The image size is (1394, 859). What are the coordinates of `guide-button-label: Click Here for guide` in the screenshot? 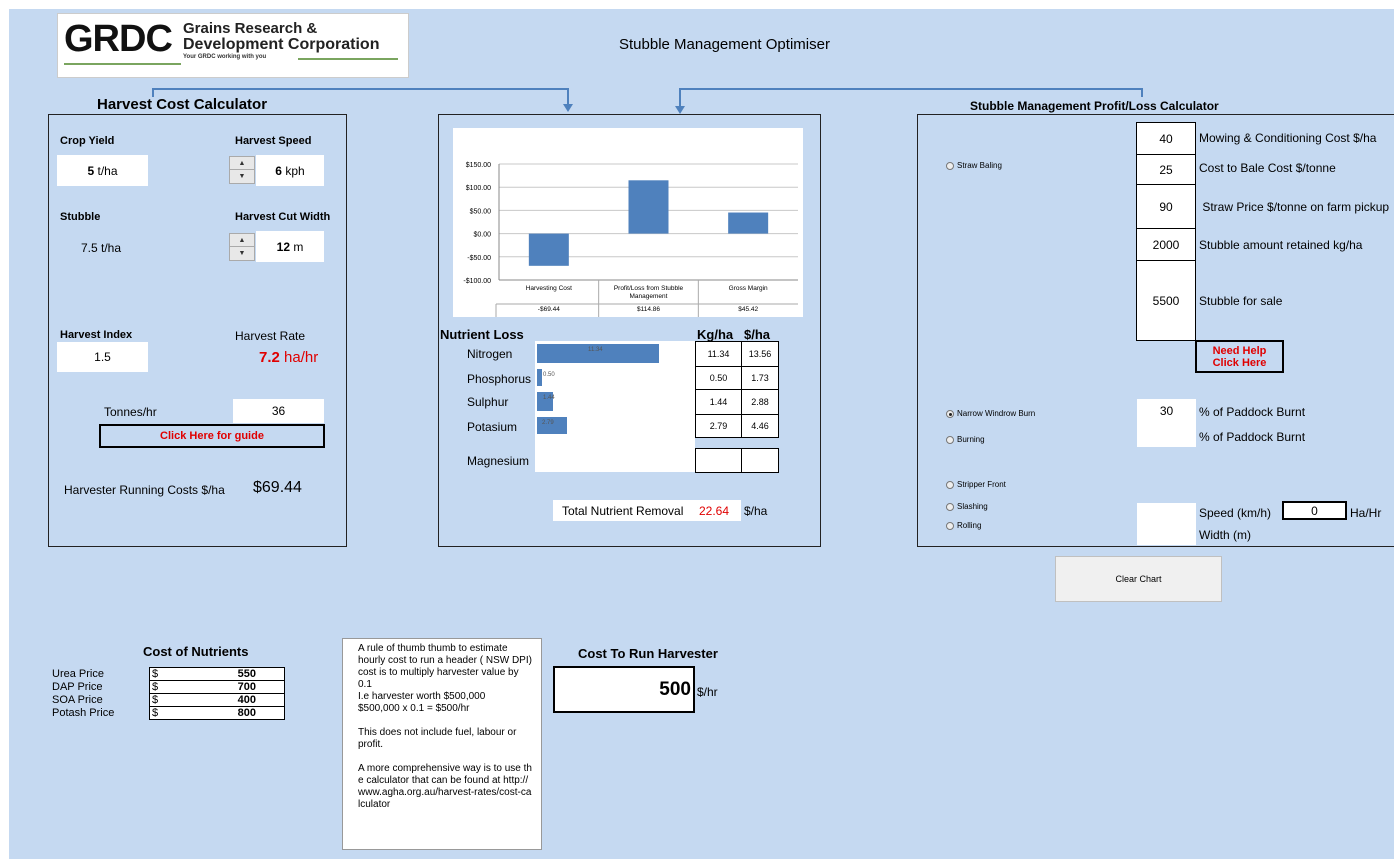 It's located at (212, 436).